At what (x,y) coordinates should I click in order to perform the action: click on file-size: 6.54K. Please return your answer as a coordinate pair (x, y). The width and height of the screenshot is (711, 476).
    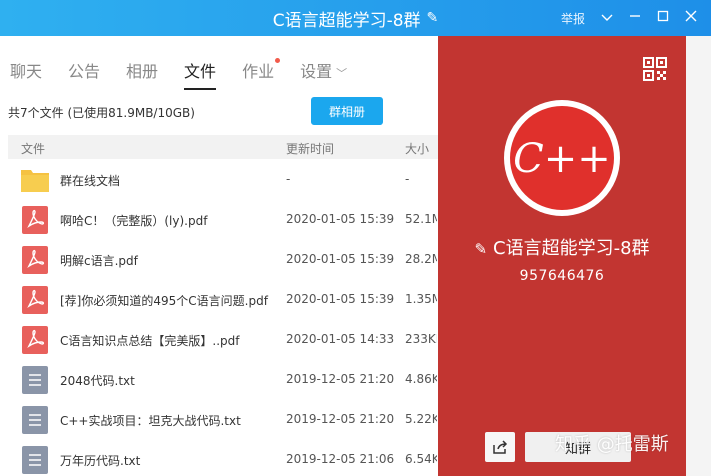
    Looking at the image, I should click on (421, 459).